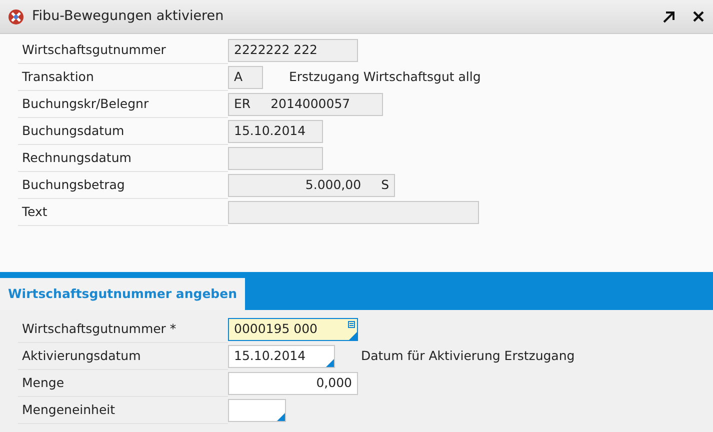 The image size is (713, 432). I want to click on field-value: 2014000057, so click(310, 104).